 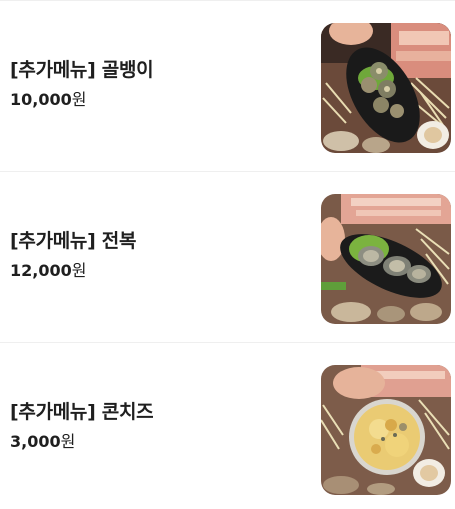 I want to click on abalone-photo, so click(x=386, y=259).